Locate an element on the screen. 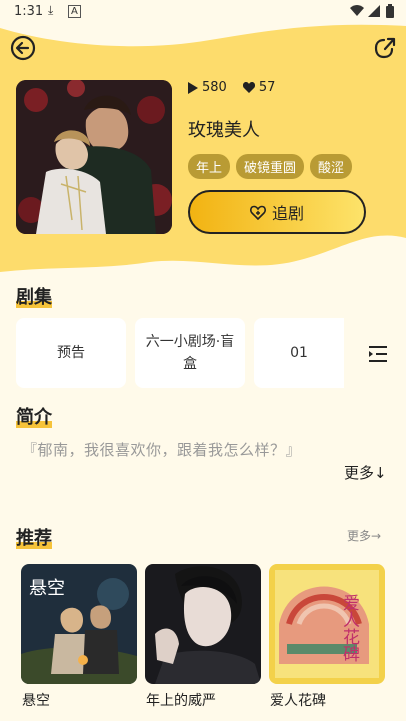  heart-plus-icon is located at coordinates (258, 212).